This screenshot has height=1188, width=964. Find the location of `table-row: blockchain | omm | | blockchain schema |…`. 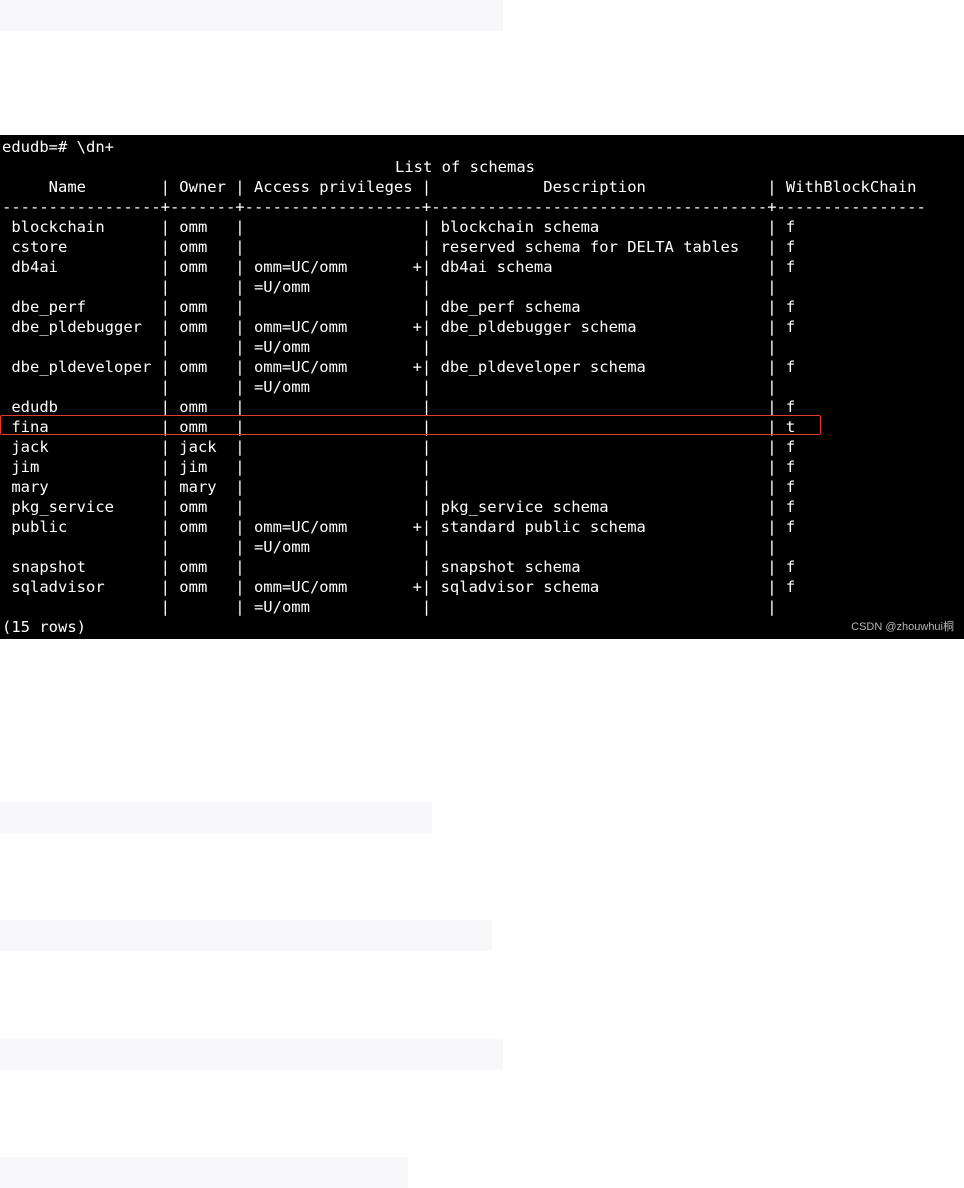

table-row: blockchain | omm | | blockchain schema |… is located at coordinates (399, 227).